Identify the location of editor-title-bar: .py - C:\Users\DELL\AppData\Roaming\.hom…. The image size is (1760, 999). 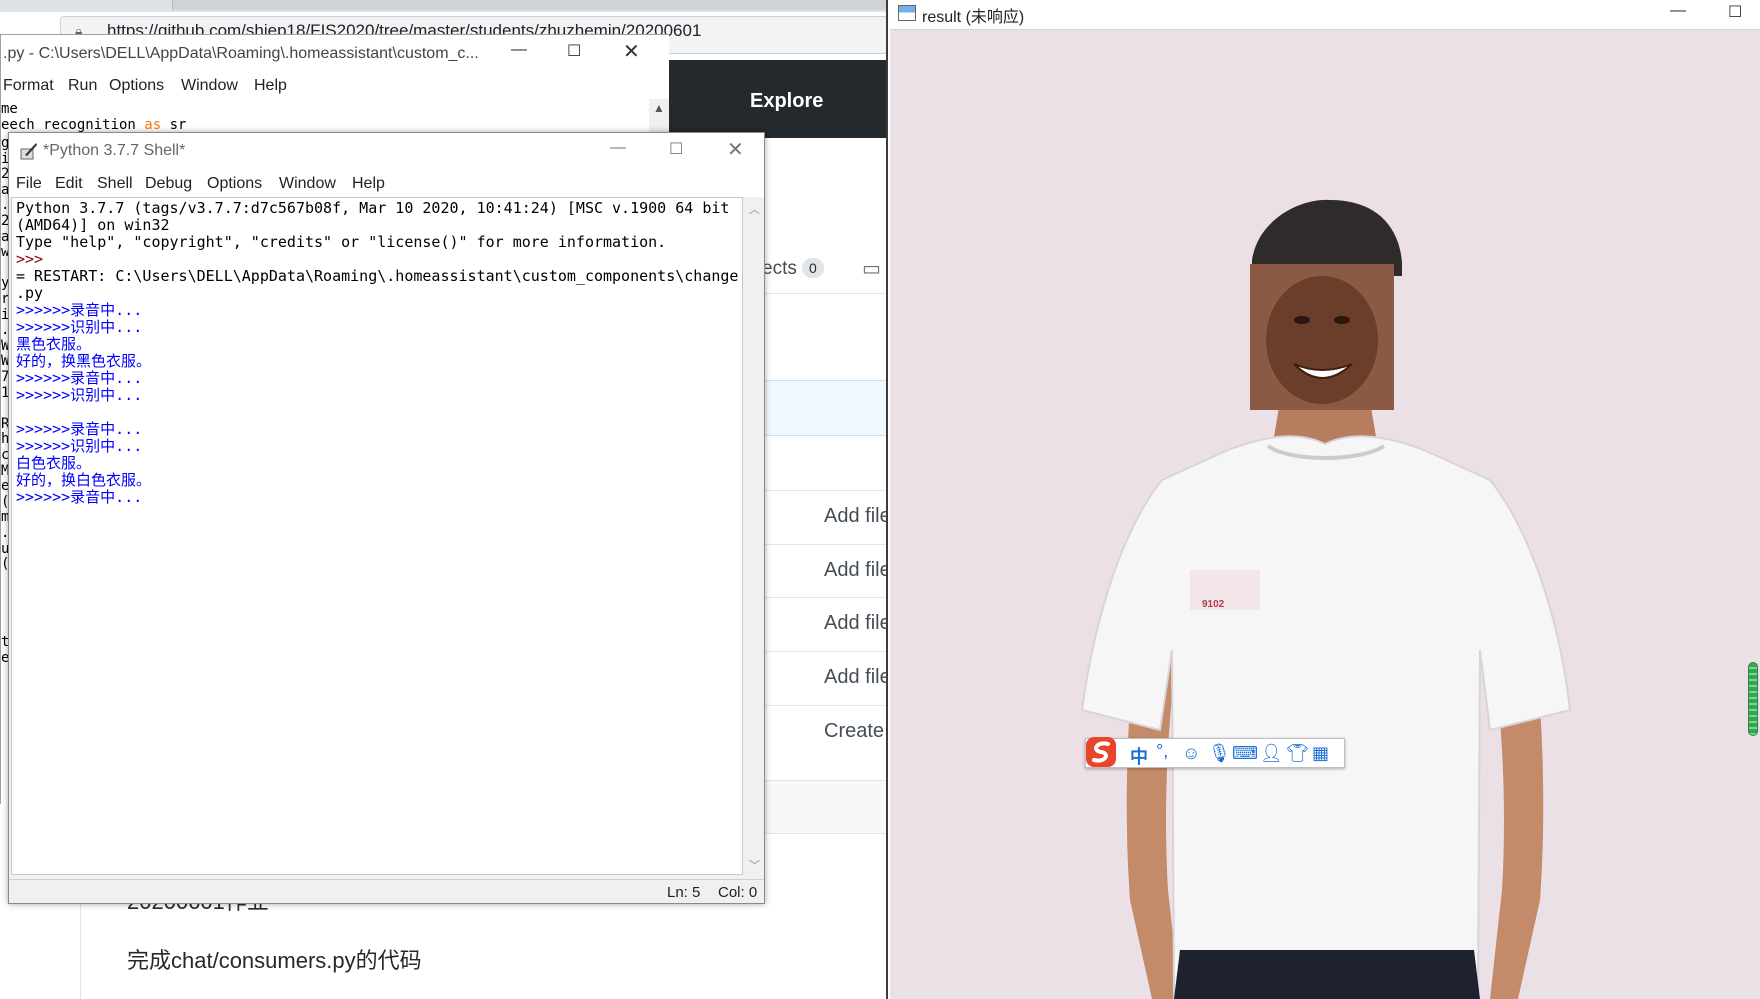
(335, 54).